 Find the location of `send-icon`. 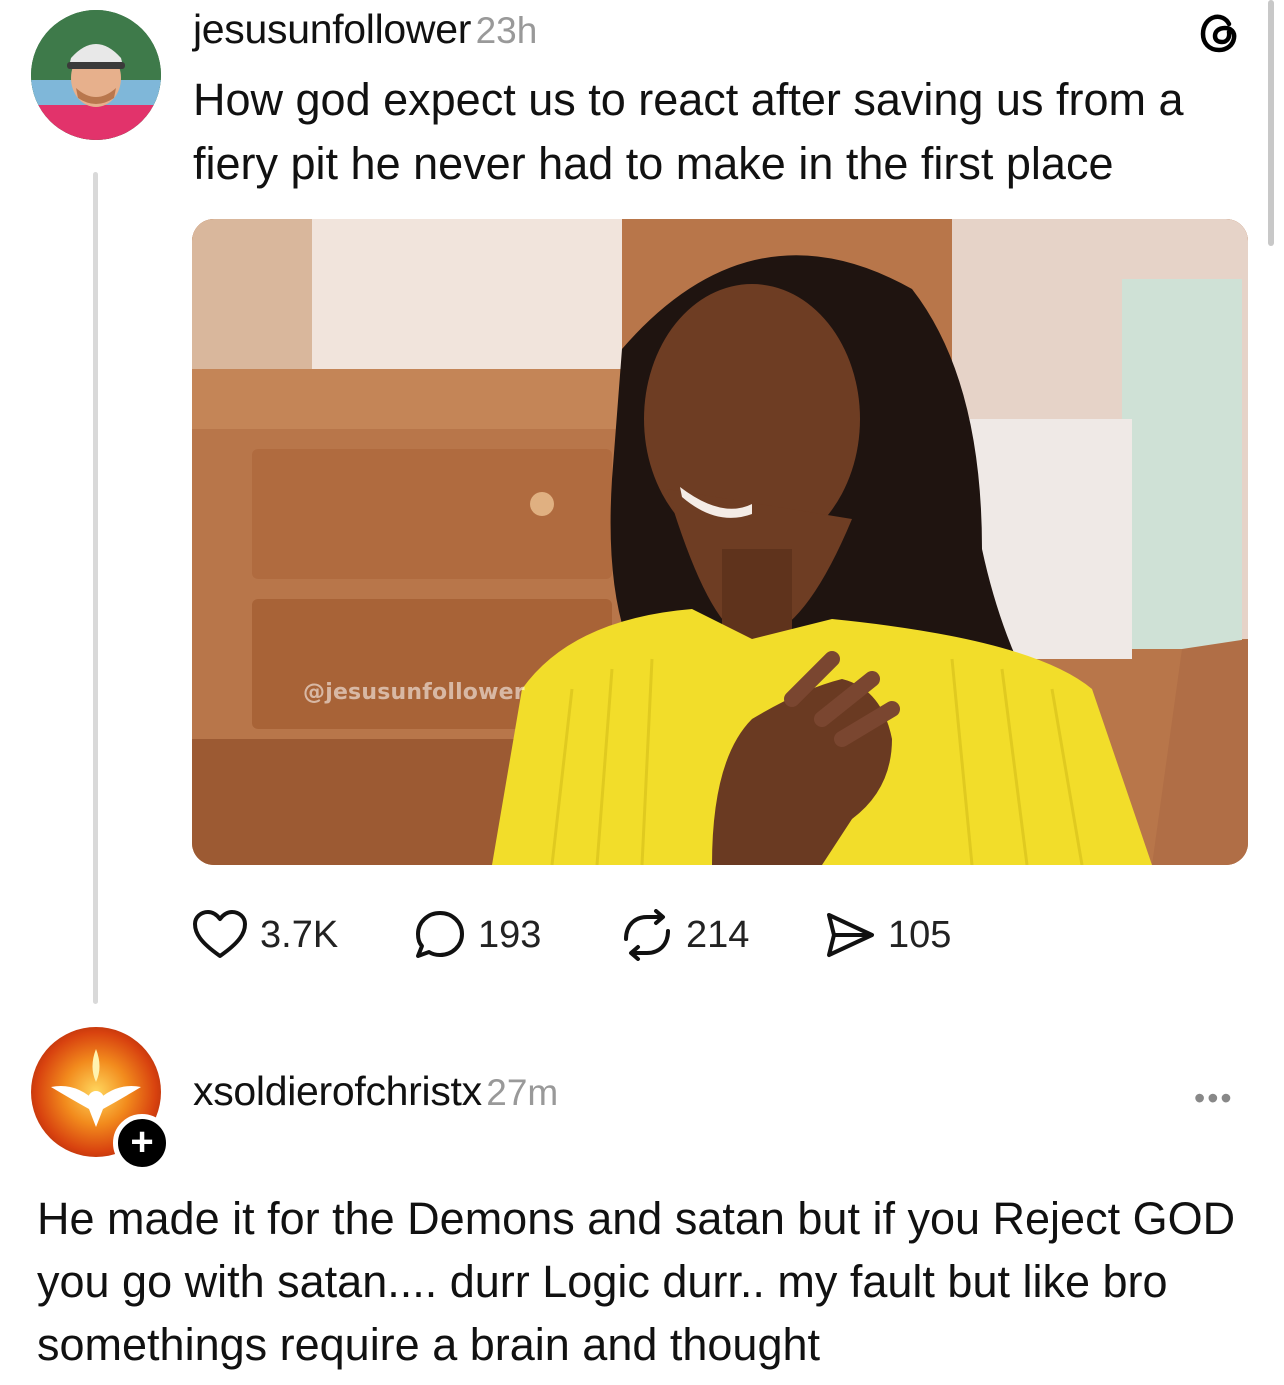

send-icon is located at coordinates (850, 935).